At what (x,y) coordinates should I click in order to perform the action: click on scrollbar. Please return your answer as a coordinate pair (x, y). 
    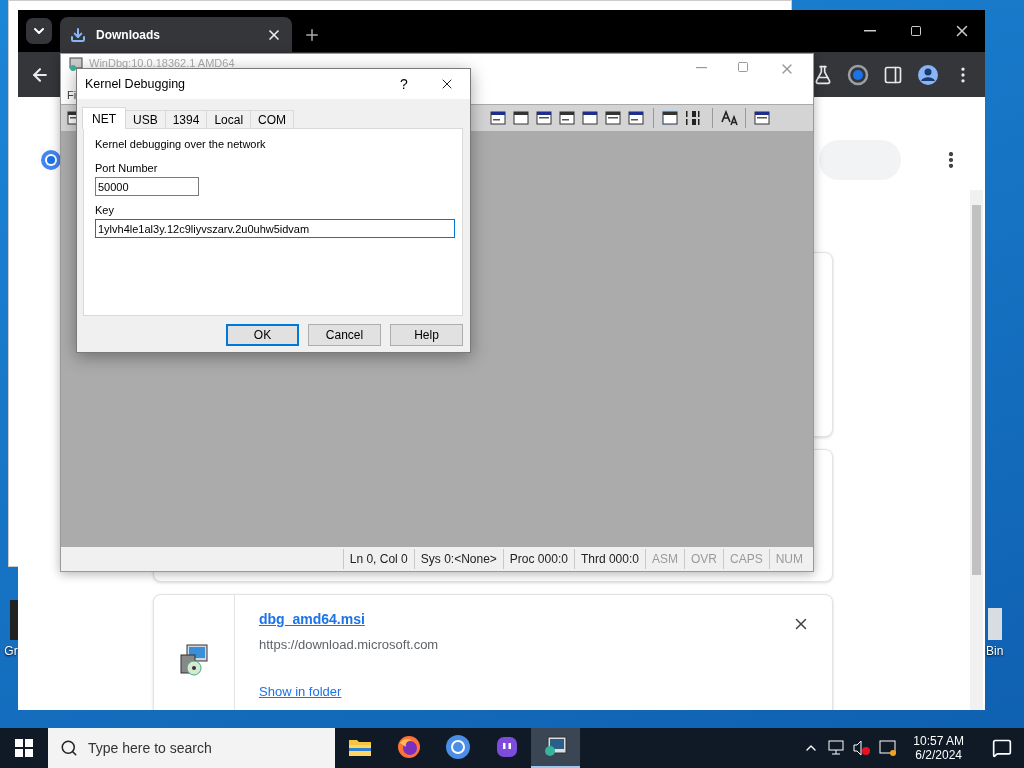
    Looking at the image, I should click on (976, 450).